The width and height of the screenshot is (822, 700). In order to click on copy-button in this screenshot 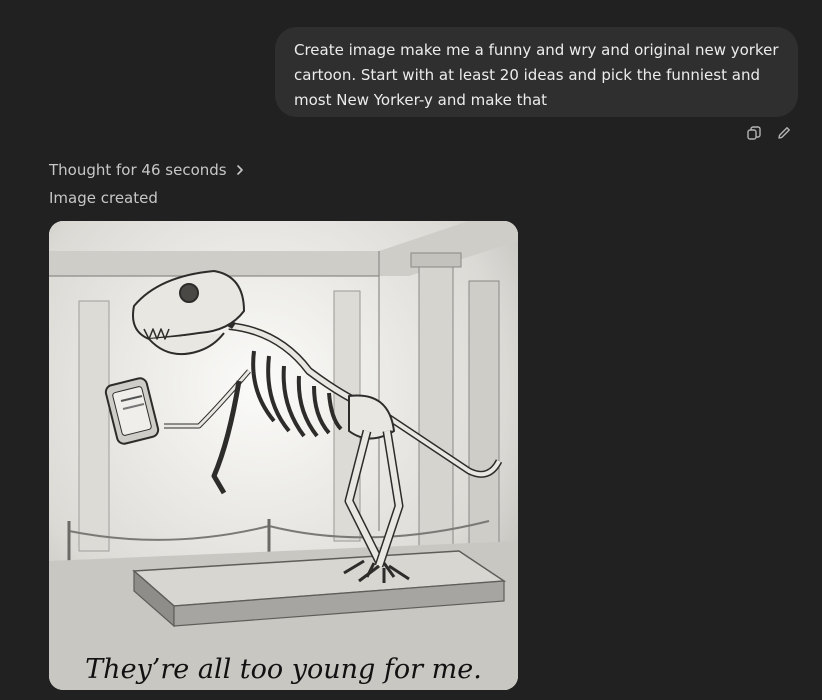, I will do `click(754, 133)`.